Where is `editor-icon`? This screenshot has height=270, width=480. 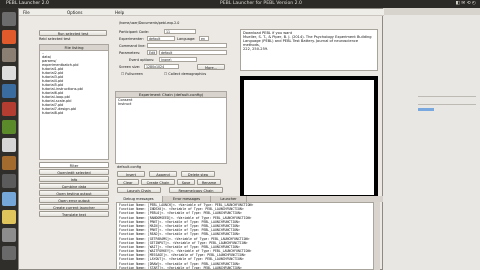 editor-icon is located at coordinates (9, 163).